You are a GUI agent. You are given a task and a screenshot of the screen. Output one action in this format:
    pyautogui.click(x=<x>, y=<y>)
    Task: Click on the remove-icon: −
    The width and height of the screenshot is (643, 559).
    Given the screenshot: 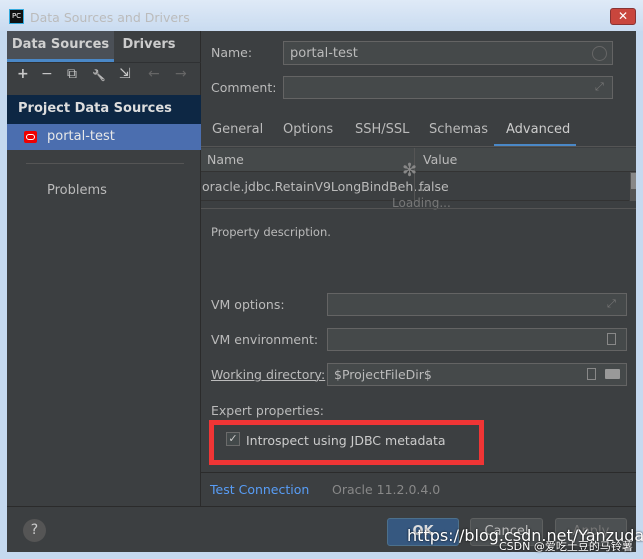 What is the action you would take?
    pyautogui.click(x=47, y=74)
    